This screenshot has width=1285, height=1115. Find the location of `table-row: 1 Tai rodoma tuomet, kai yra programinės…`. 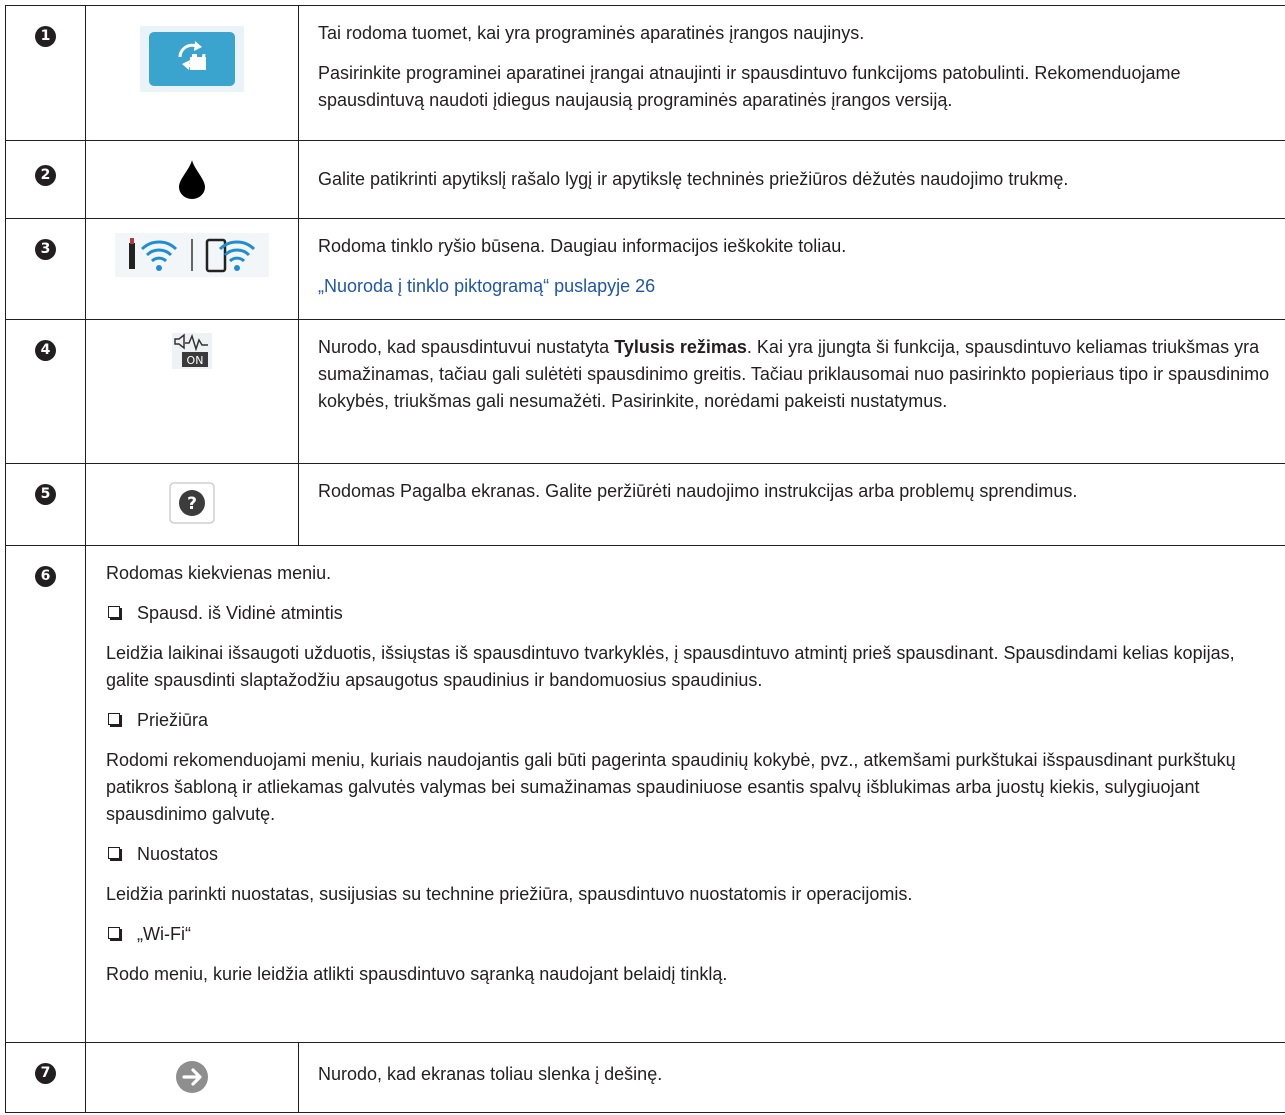

table-row: 1 Tai rodoma tuomet, kai yra programinės… is located at coordinates (645, 73).